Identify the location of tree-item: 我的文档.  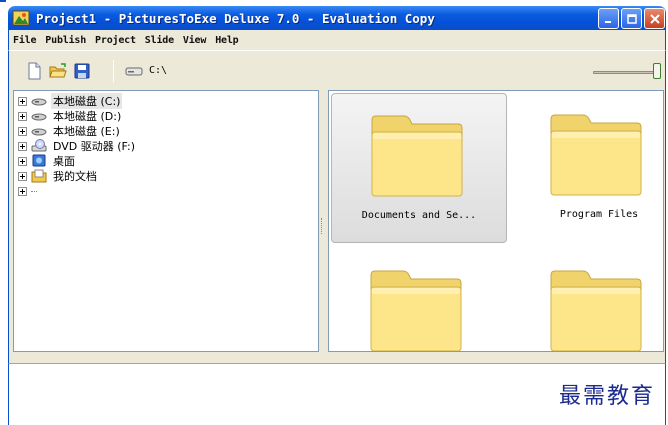
(58, 176).